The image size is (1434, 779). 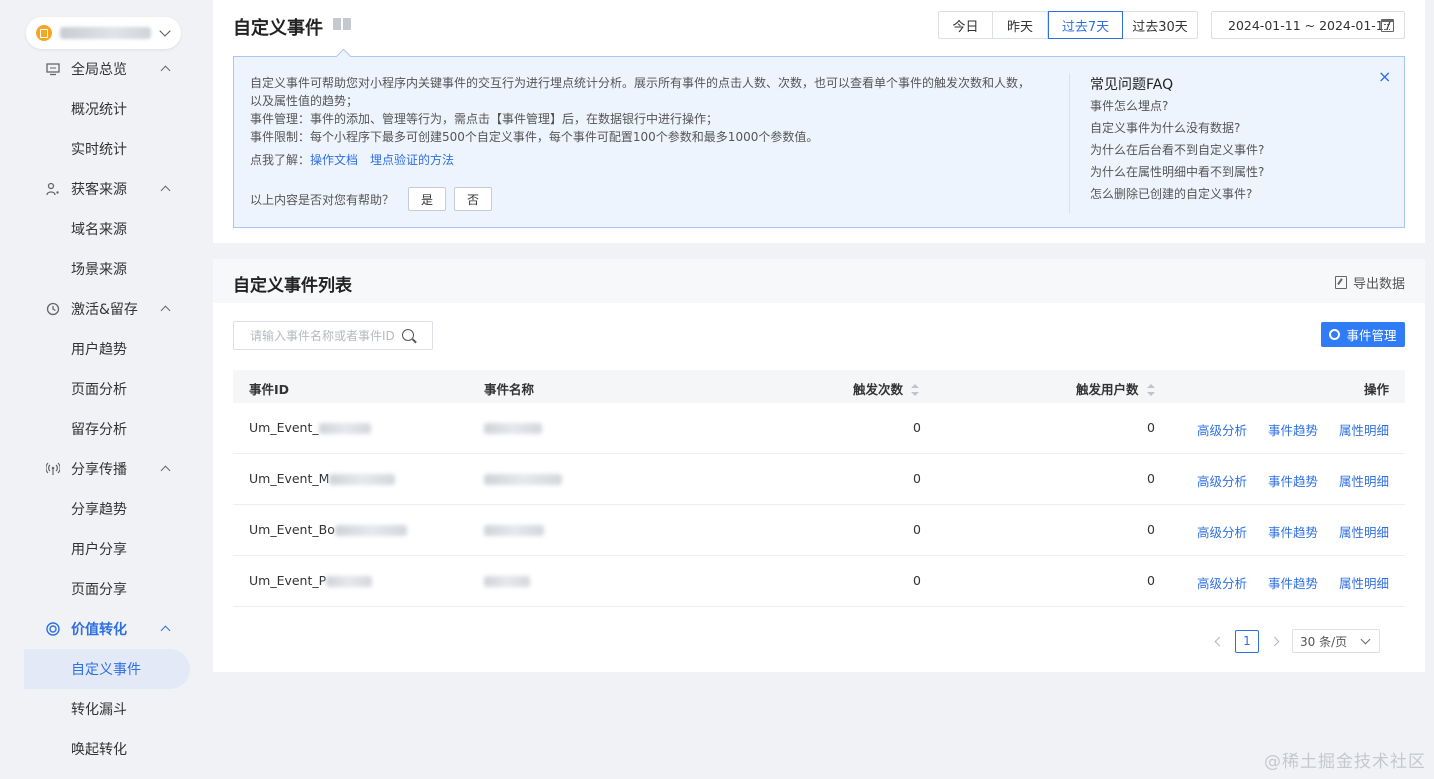 What do you see at coordinates (102, 469) in the screenshot?
I see `nav-group-sharing: 分享传播` at bounding box center [102, 469].